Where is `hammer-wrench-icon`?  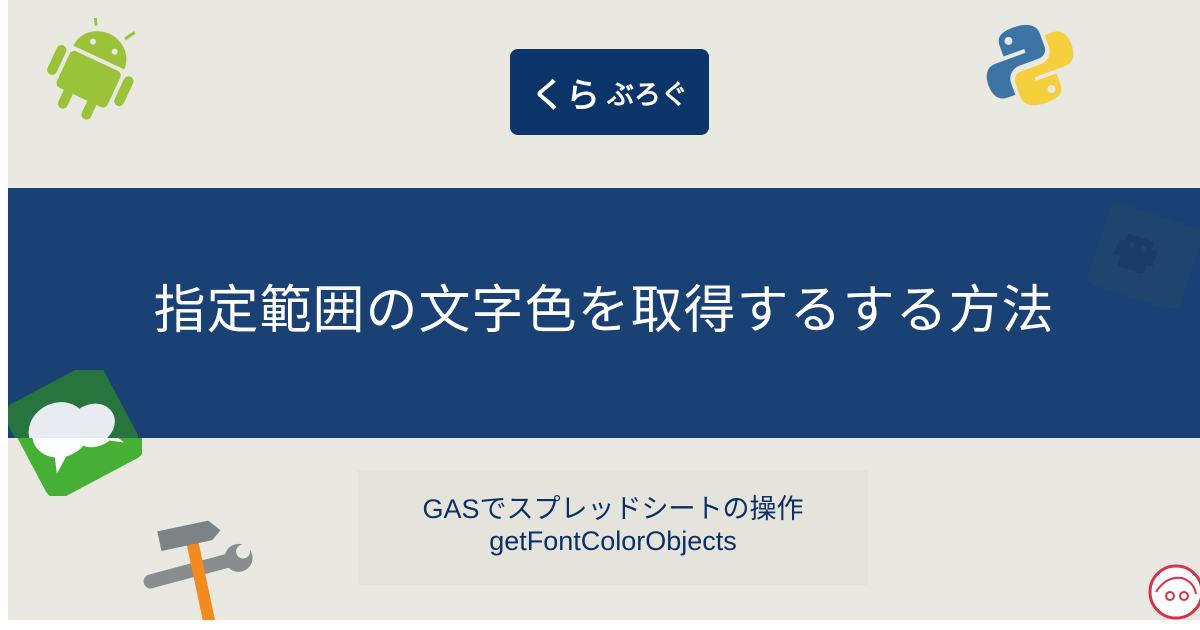 hammer-wrench-icon is located at coordinates (198, 570).